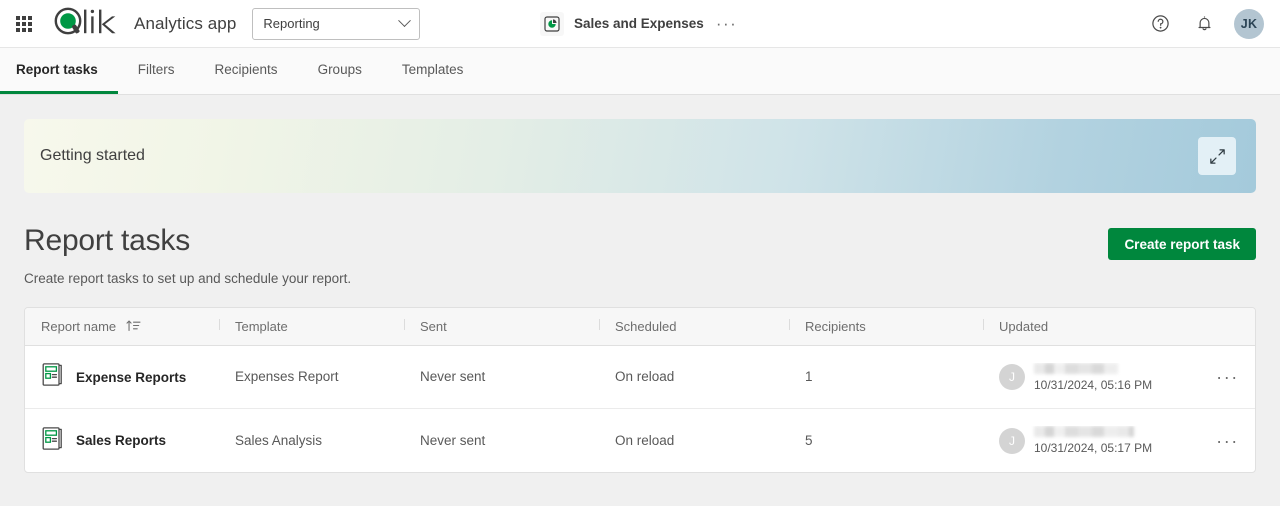 This screenshot has height=506, width=1280. What do you see at coordinates (1182, 244) in the screenshot?
I see `create-report-task-button: Create report task` at bounding box center [1182, 244].